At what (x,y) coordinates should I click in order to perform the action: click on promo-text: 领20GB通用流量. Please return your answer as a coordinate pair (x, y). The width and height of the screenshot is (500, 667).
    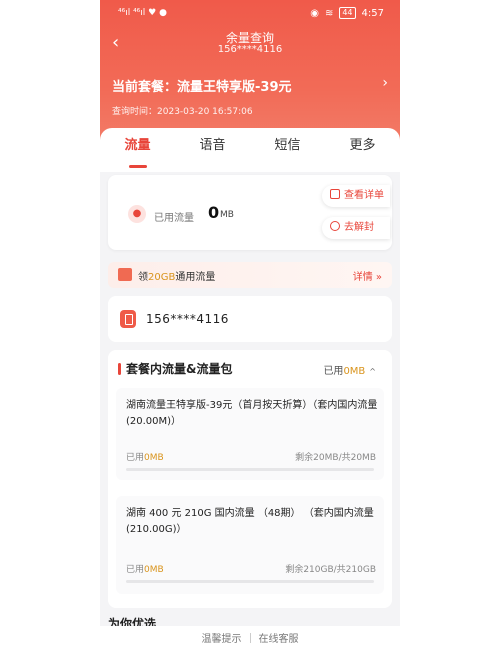
    Looking at the image, I should click on (176, 275).